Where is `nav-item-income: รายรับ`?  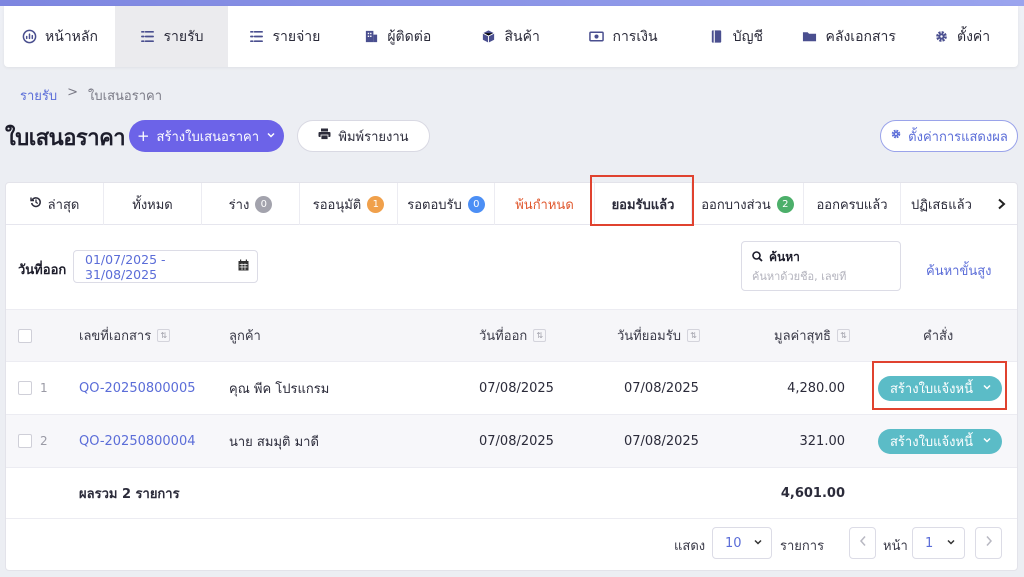 nav-item-income: รายรับ is located at coordinates (171, 36).